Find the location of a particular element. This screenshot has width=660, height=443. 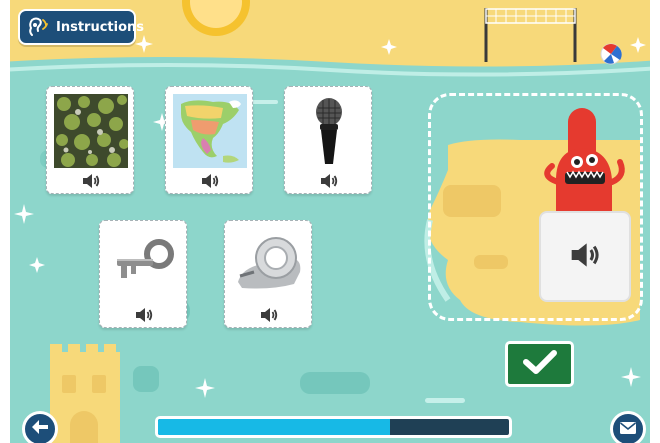

picture-card-key is located at coordinates (143, 274).